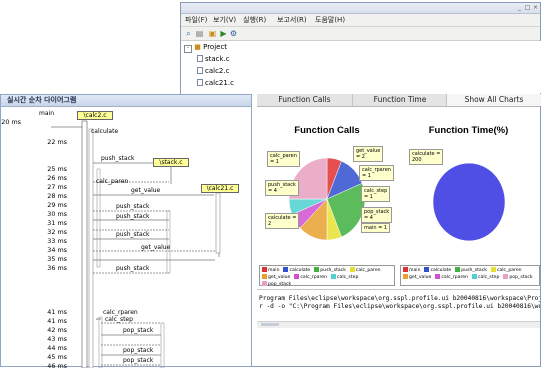 The image size is (541, 370). I want to click on message-label: calculate, so click(105, 131).